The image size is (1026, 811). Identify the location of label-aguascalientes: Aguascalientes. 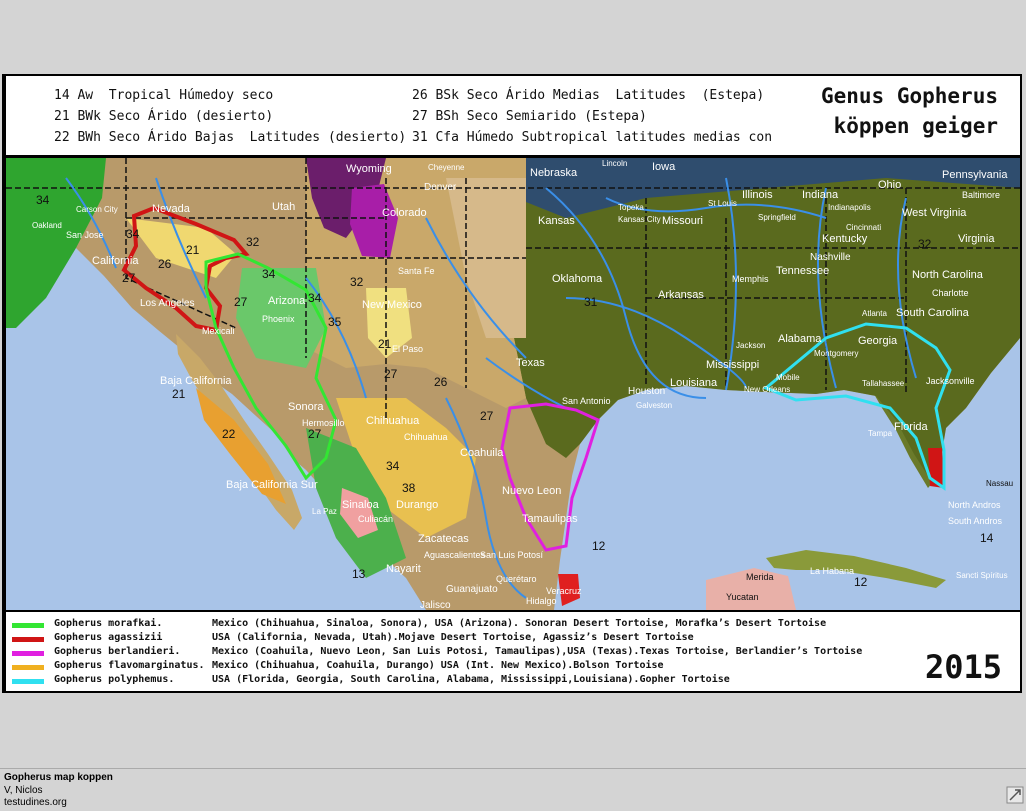
(455, 555).